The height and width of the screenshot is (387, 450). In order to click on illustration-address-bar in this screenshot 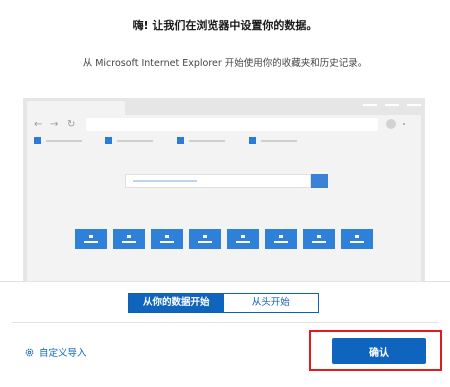, I will do `click(232, 124)`.